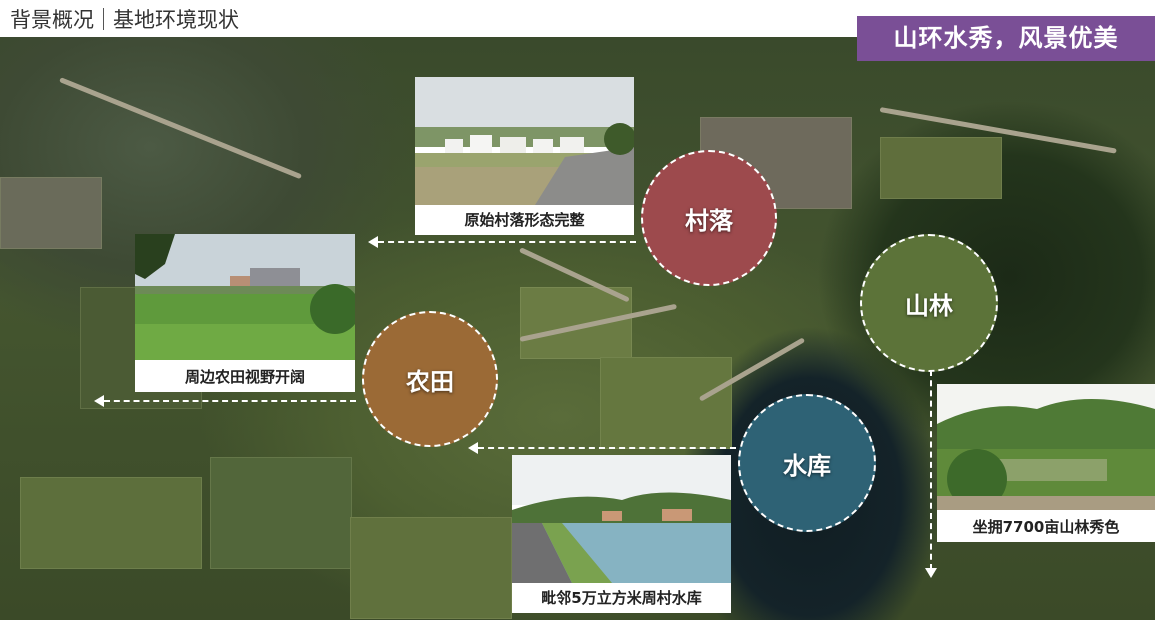  I want to click on connector-forest, so click(931, 470).